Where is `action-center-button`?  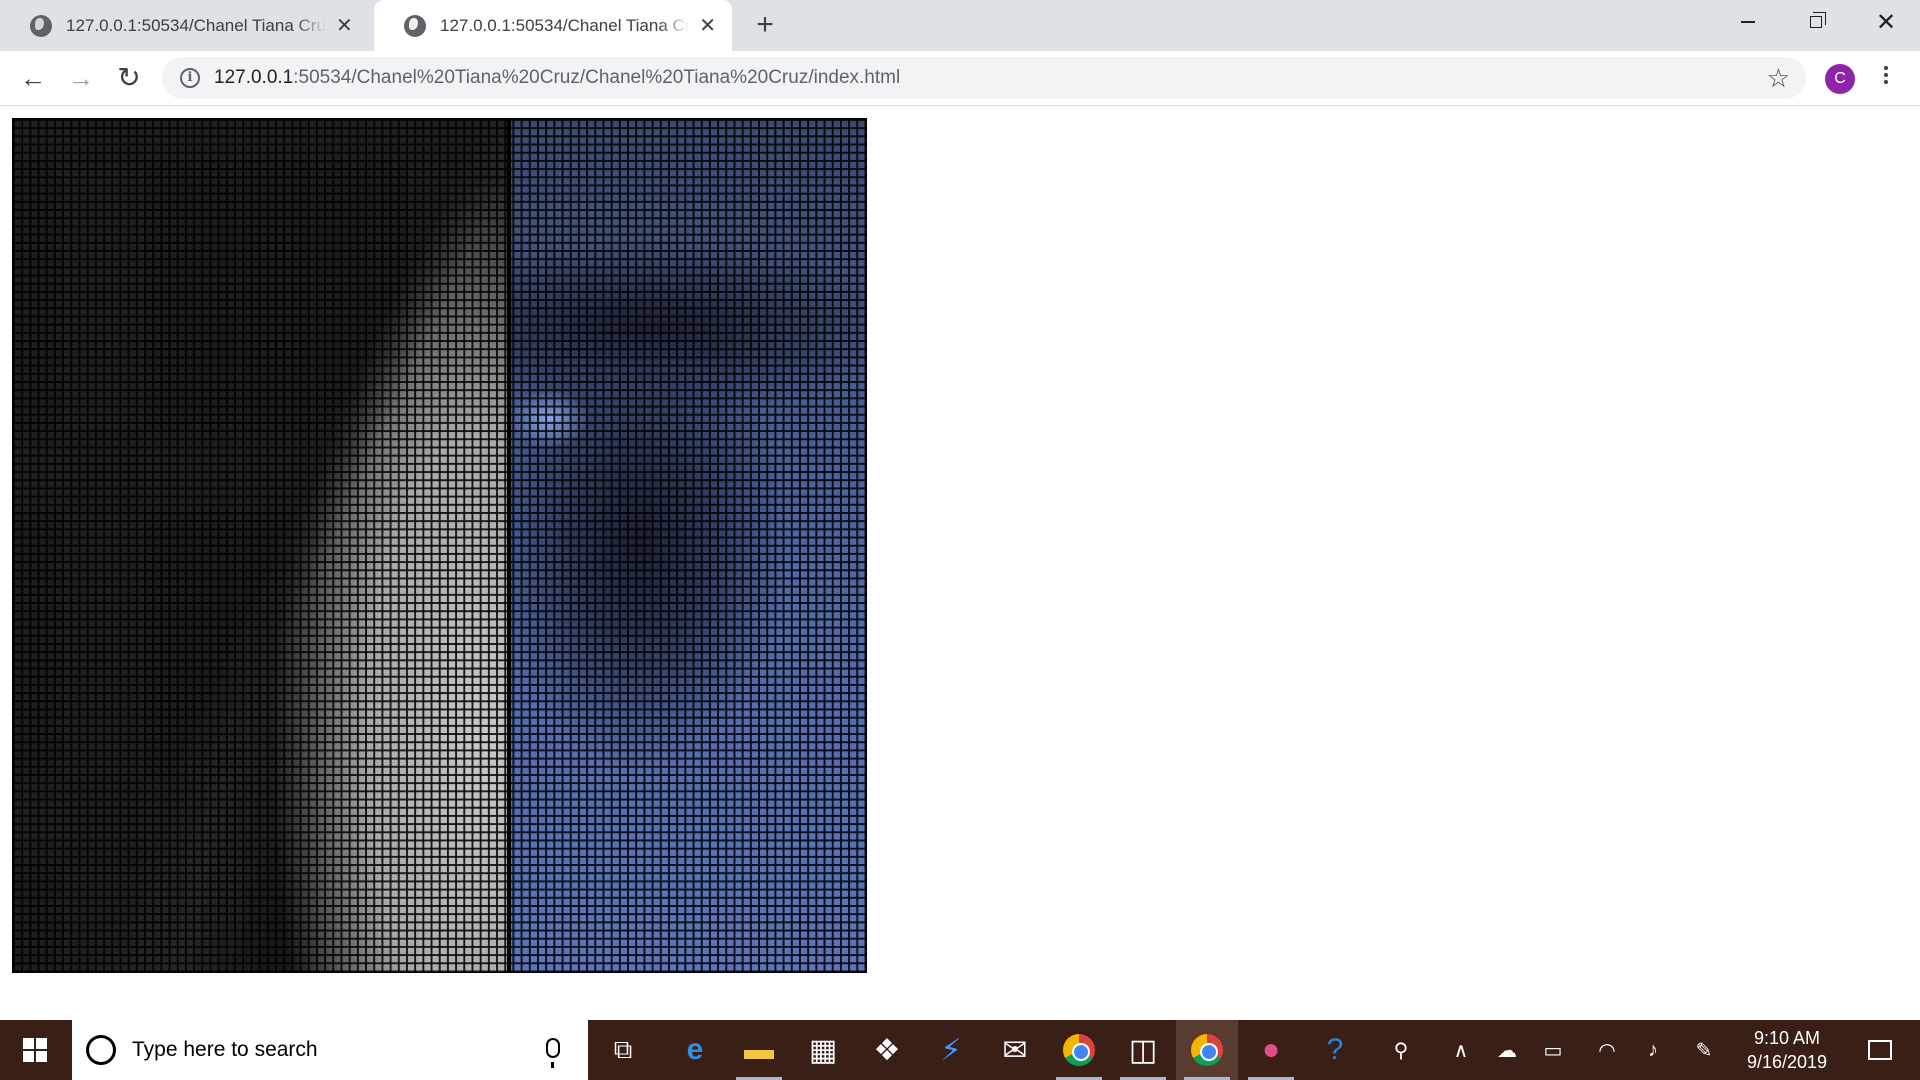
action-center-button is located at coordinates (1880, 1050).